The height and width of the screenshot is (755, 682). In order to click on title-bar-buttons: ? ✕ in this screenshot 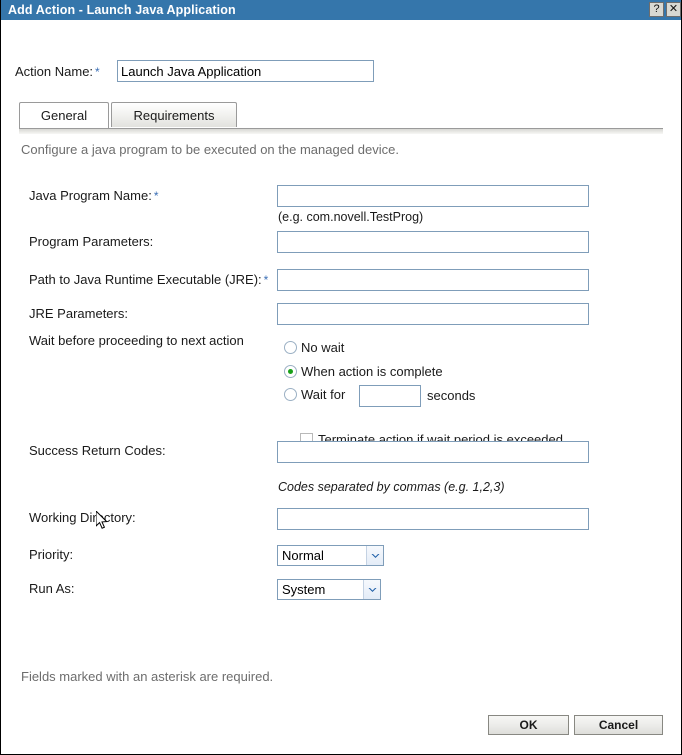, I will do `click(665, 9)`.